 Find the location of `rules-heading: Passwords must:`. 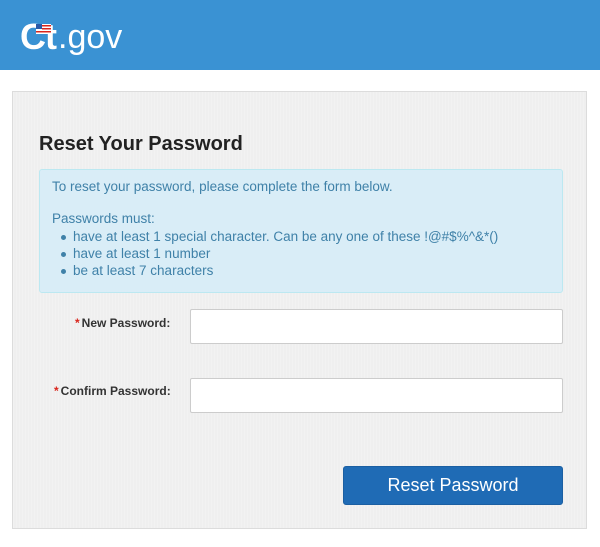

rules-heading: Passwords must: is located at coordinates (103, 218).